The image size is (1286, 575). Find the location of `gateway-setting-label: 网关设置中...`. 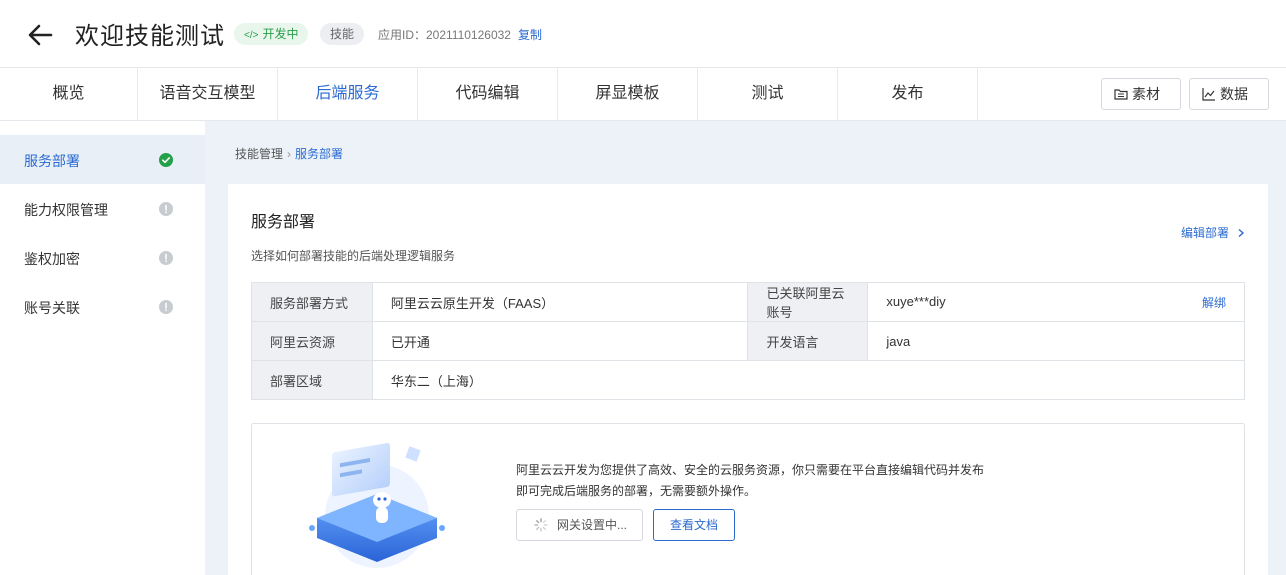

gateway-setting-label: 网关设置中... is located at coordinates (592, 525).